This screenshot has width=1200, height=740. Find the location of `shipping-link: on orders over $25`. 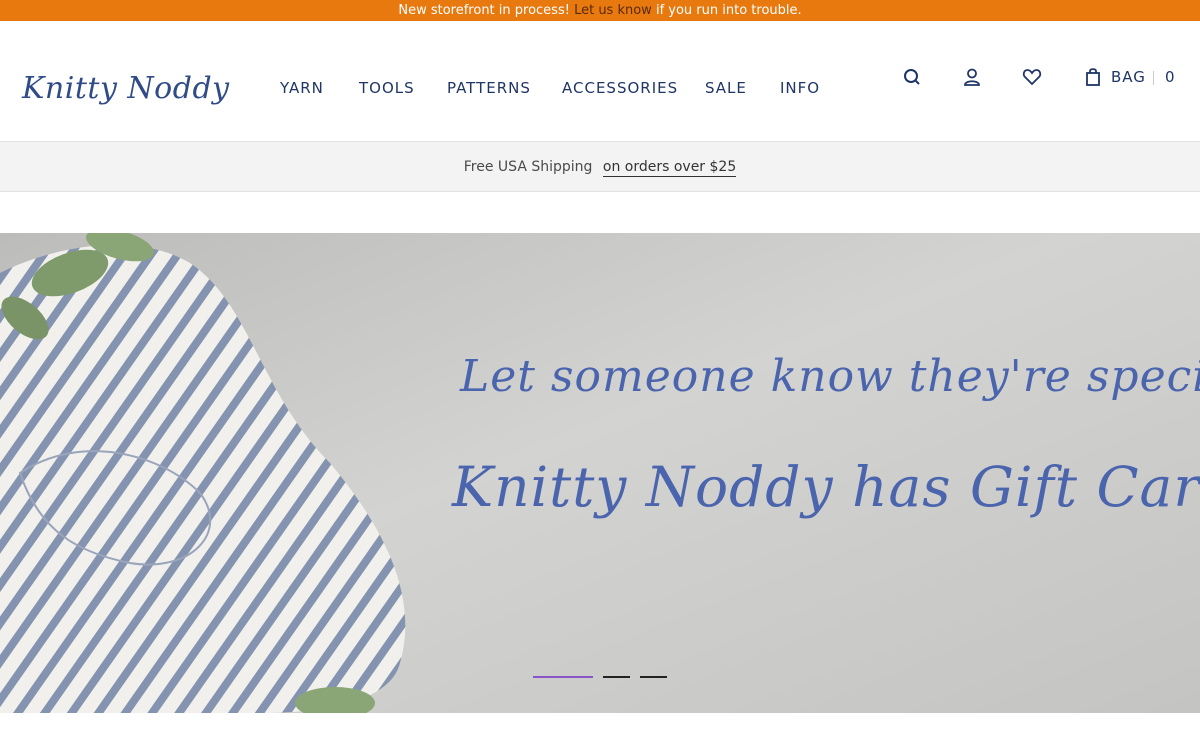

shipping-link: on orders over $25 is located at coordinates (669, 168).